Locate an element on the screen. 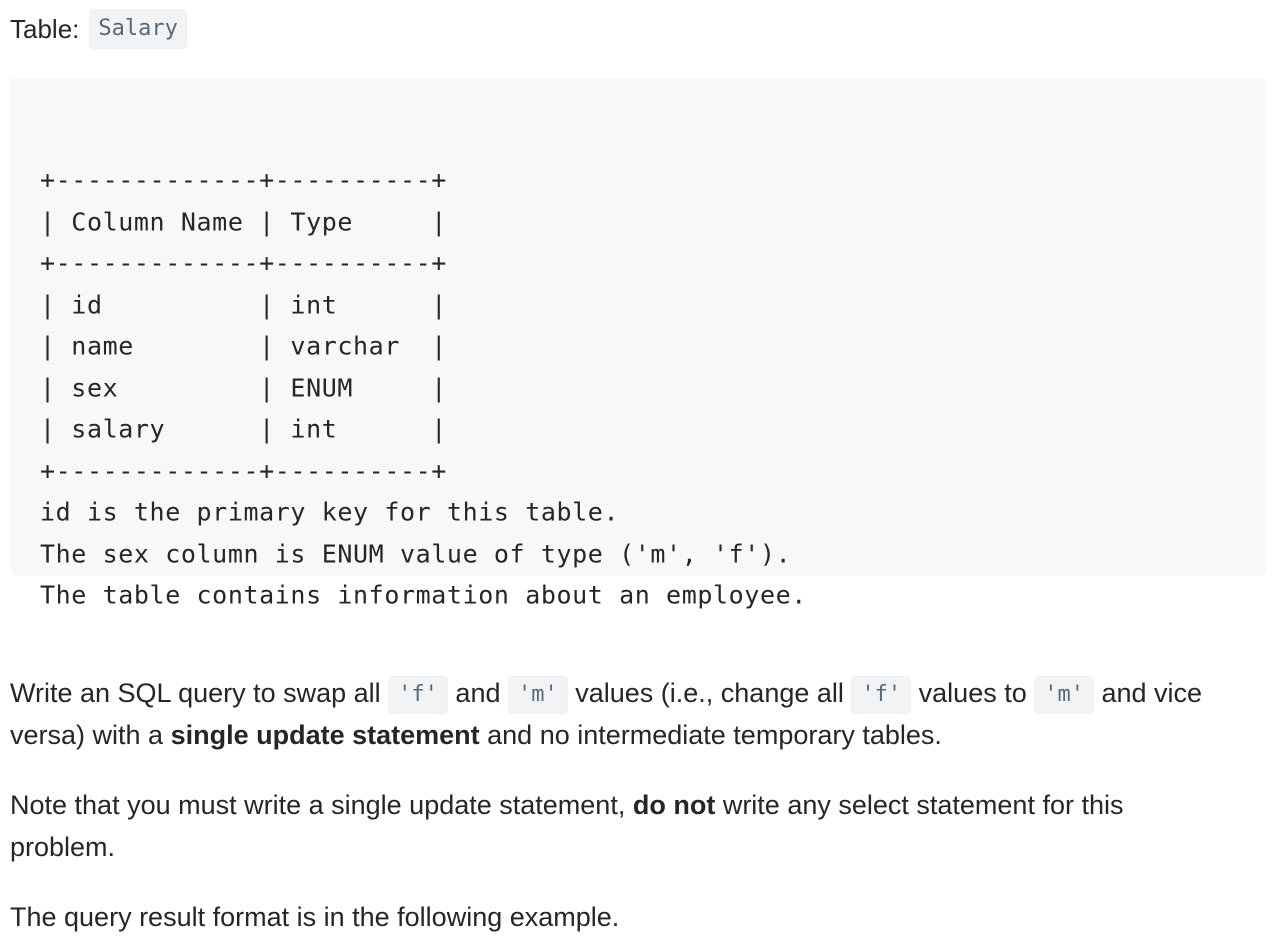 Image resolution: width=1280 pixels, height=938 pixels. schema-line: | id | int | is located at coordinates (243, 304).